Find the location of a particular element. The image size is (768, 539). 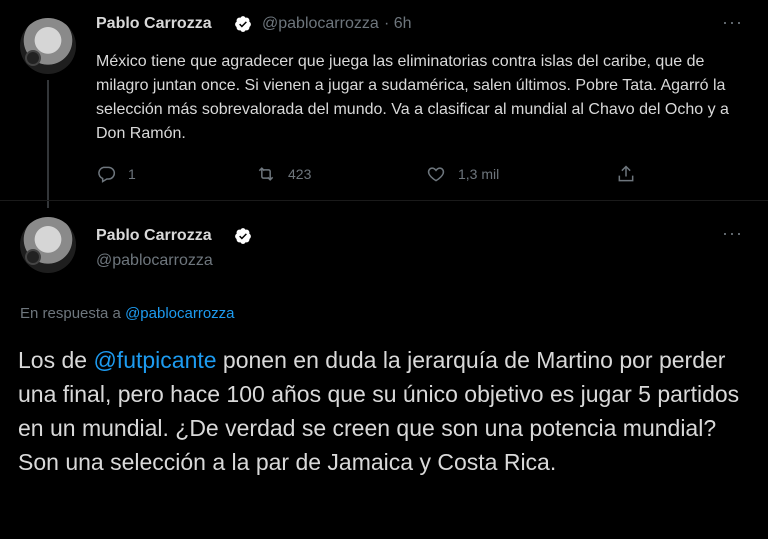

retweet-count: 423 is located at coordinates (300, 174).